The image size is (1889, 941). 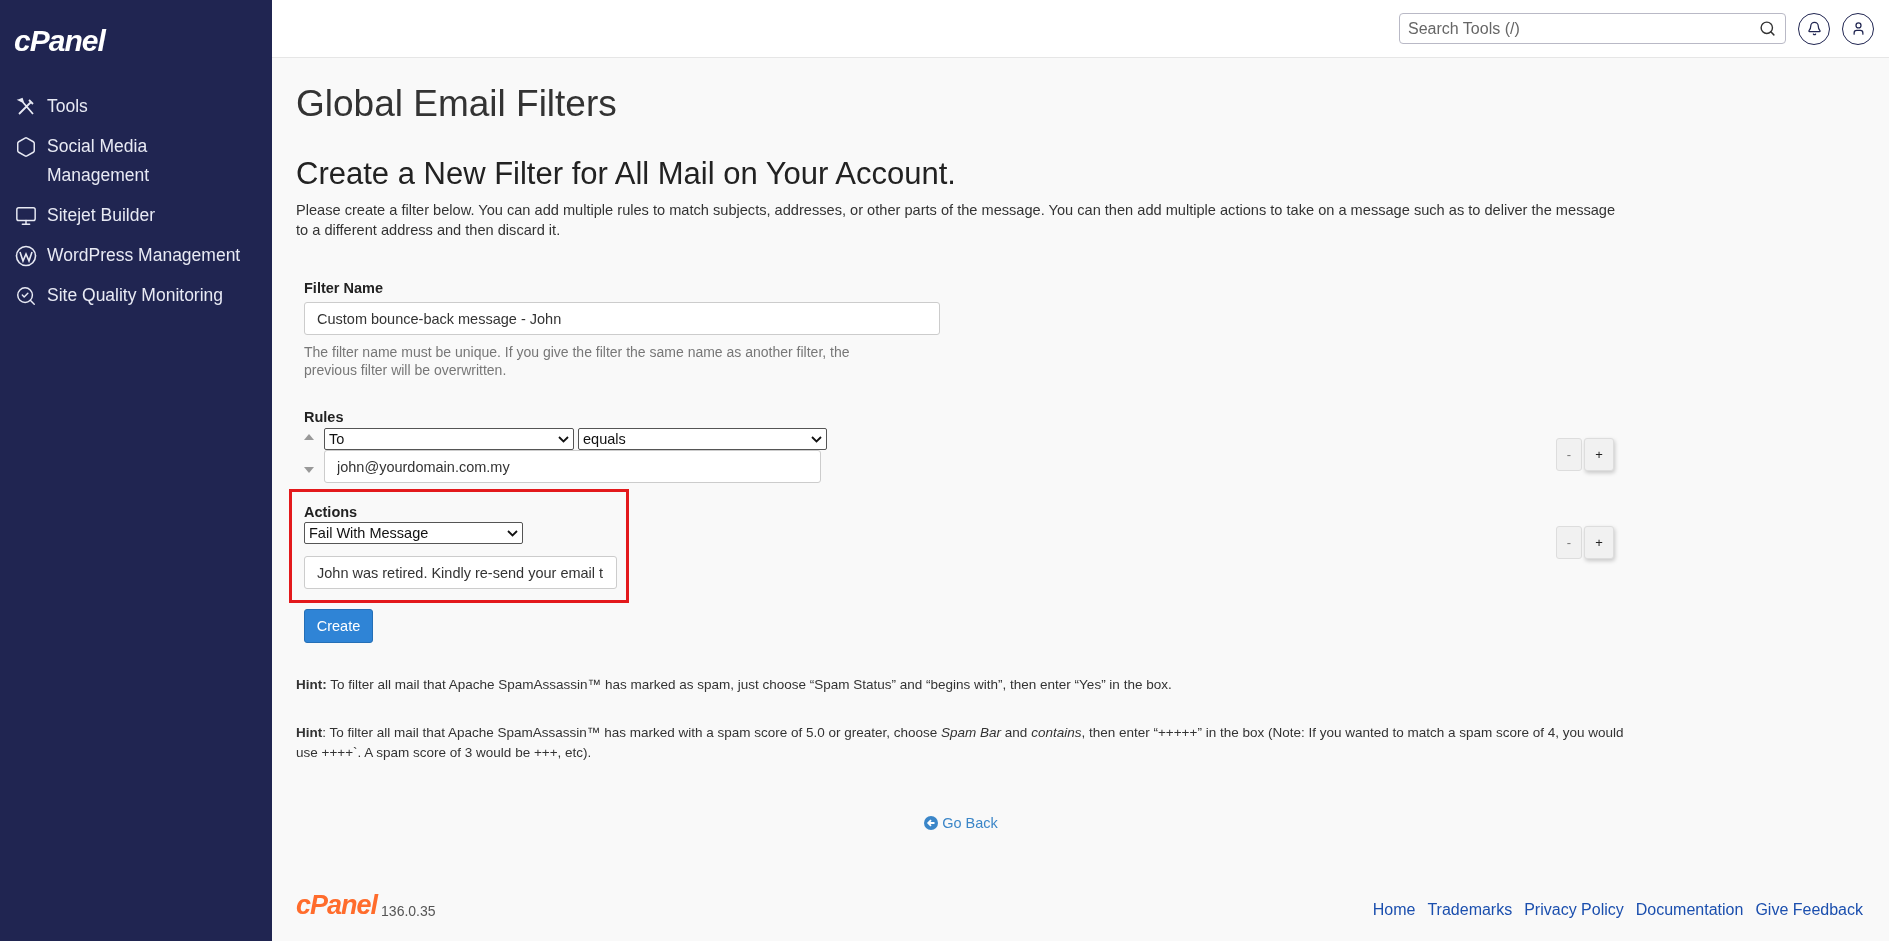 I want to click on field-label: Filter Name, so click(x=344, y=288).